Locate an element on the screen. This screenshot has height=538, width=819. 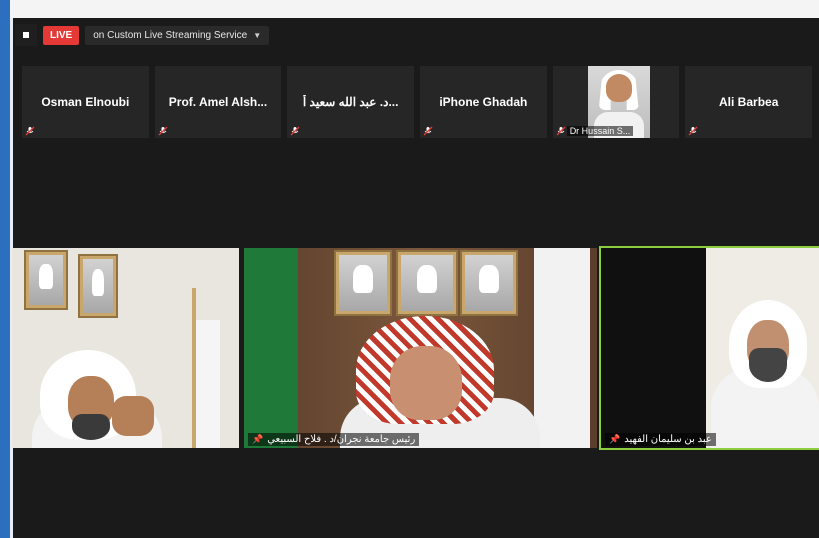
browser-top-edge is located at coordinates (409, 9).